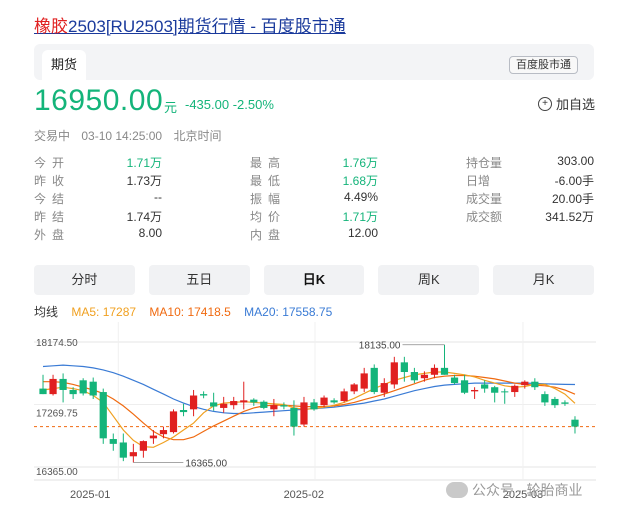 This screenshot has width=635, height=514. What do you see at coordinates (64, 65) in the screenshot?
I see `tab-futures: 期货` at bounding box center [64, 65].